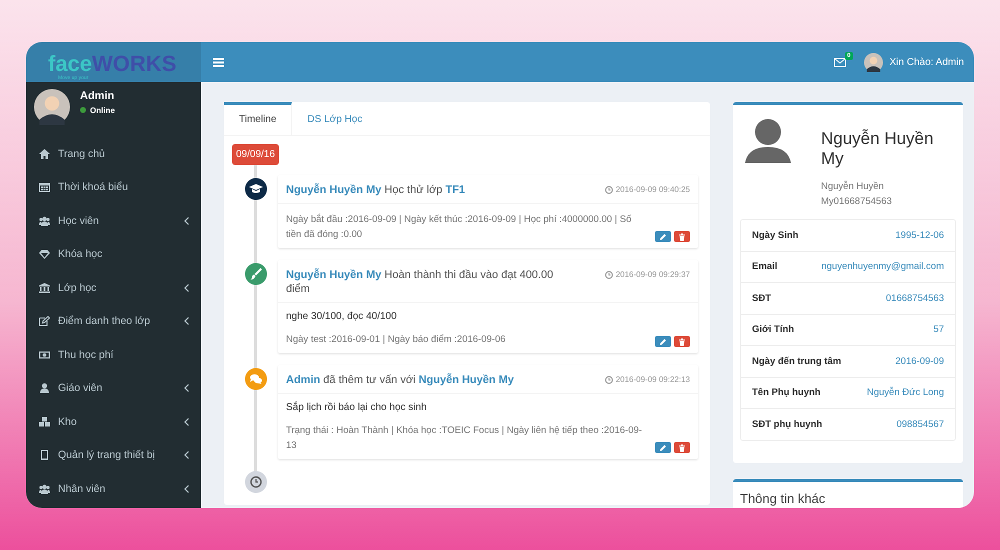 This screenshot has width=1000, height=550. Describe the element at coordinates (113, 421) in the screenshot. I see `sidebar-item: Kho` at that location.